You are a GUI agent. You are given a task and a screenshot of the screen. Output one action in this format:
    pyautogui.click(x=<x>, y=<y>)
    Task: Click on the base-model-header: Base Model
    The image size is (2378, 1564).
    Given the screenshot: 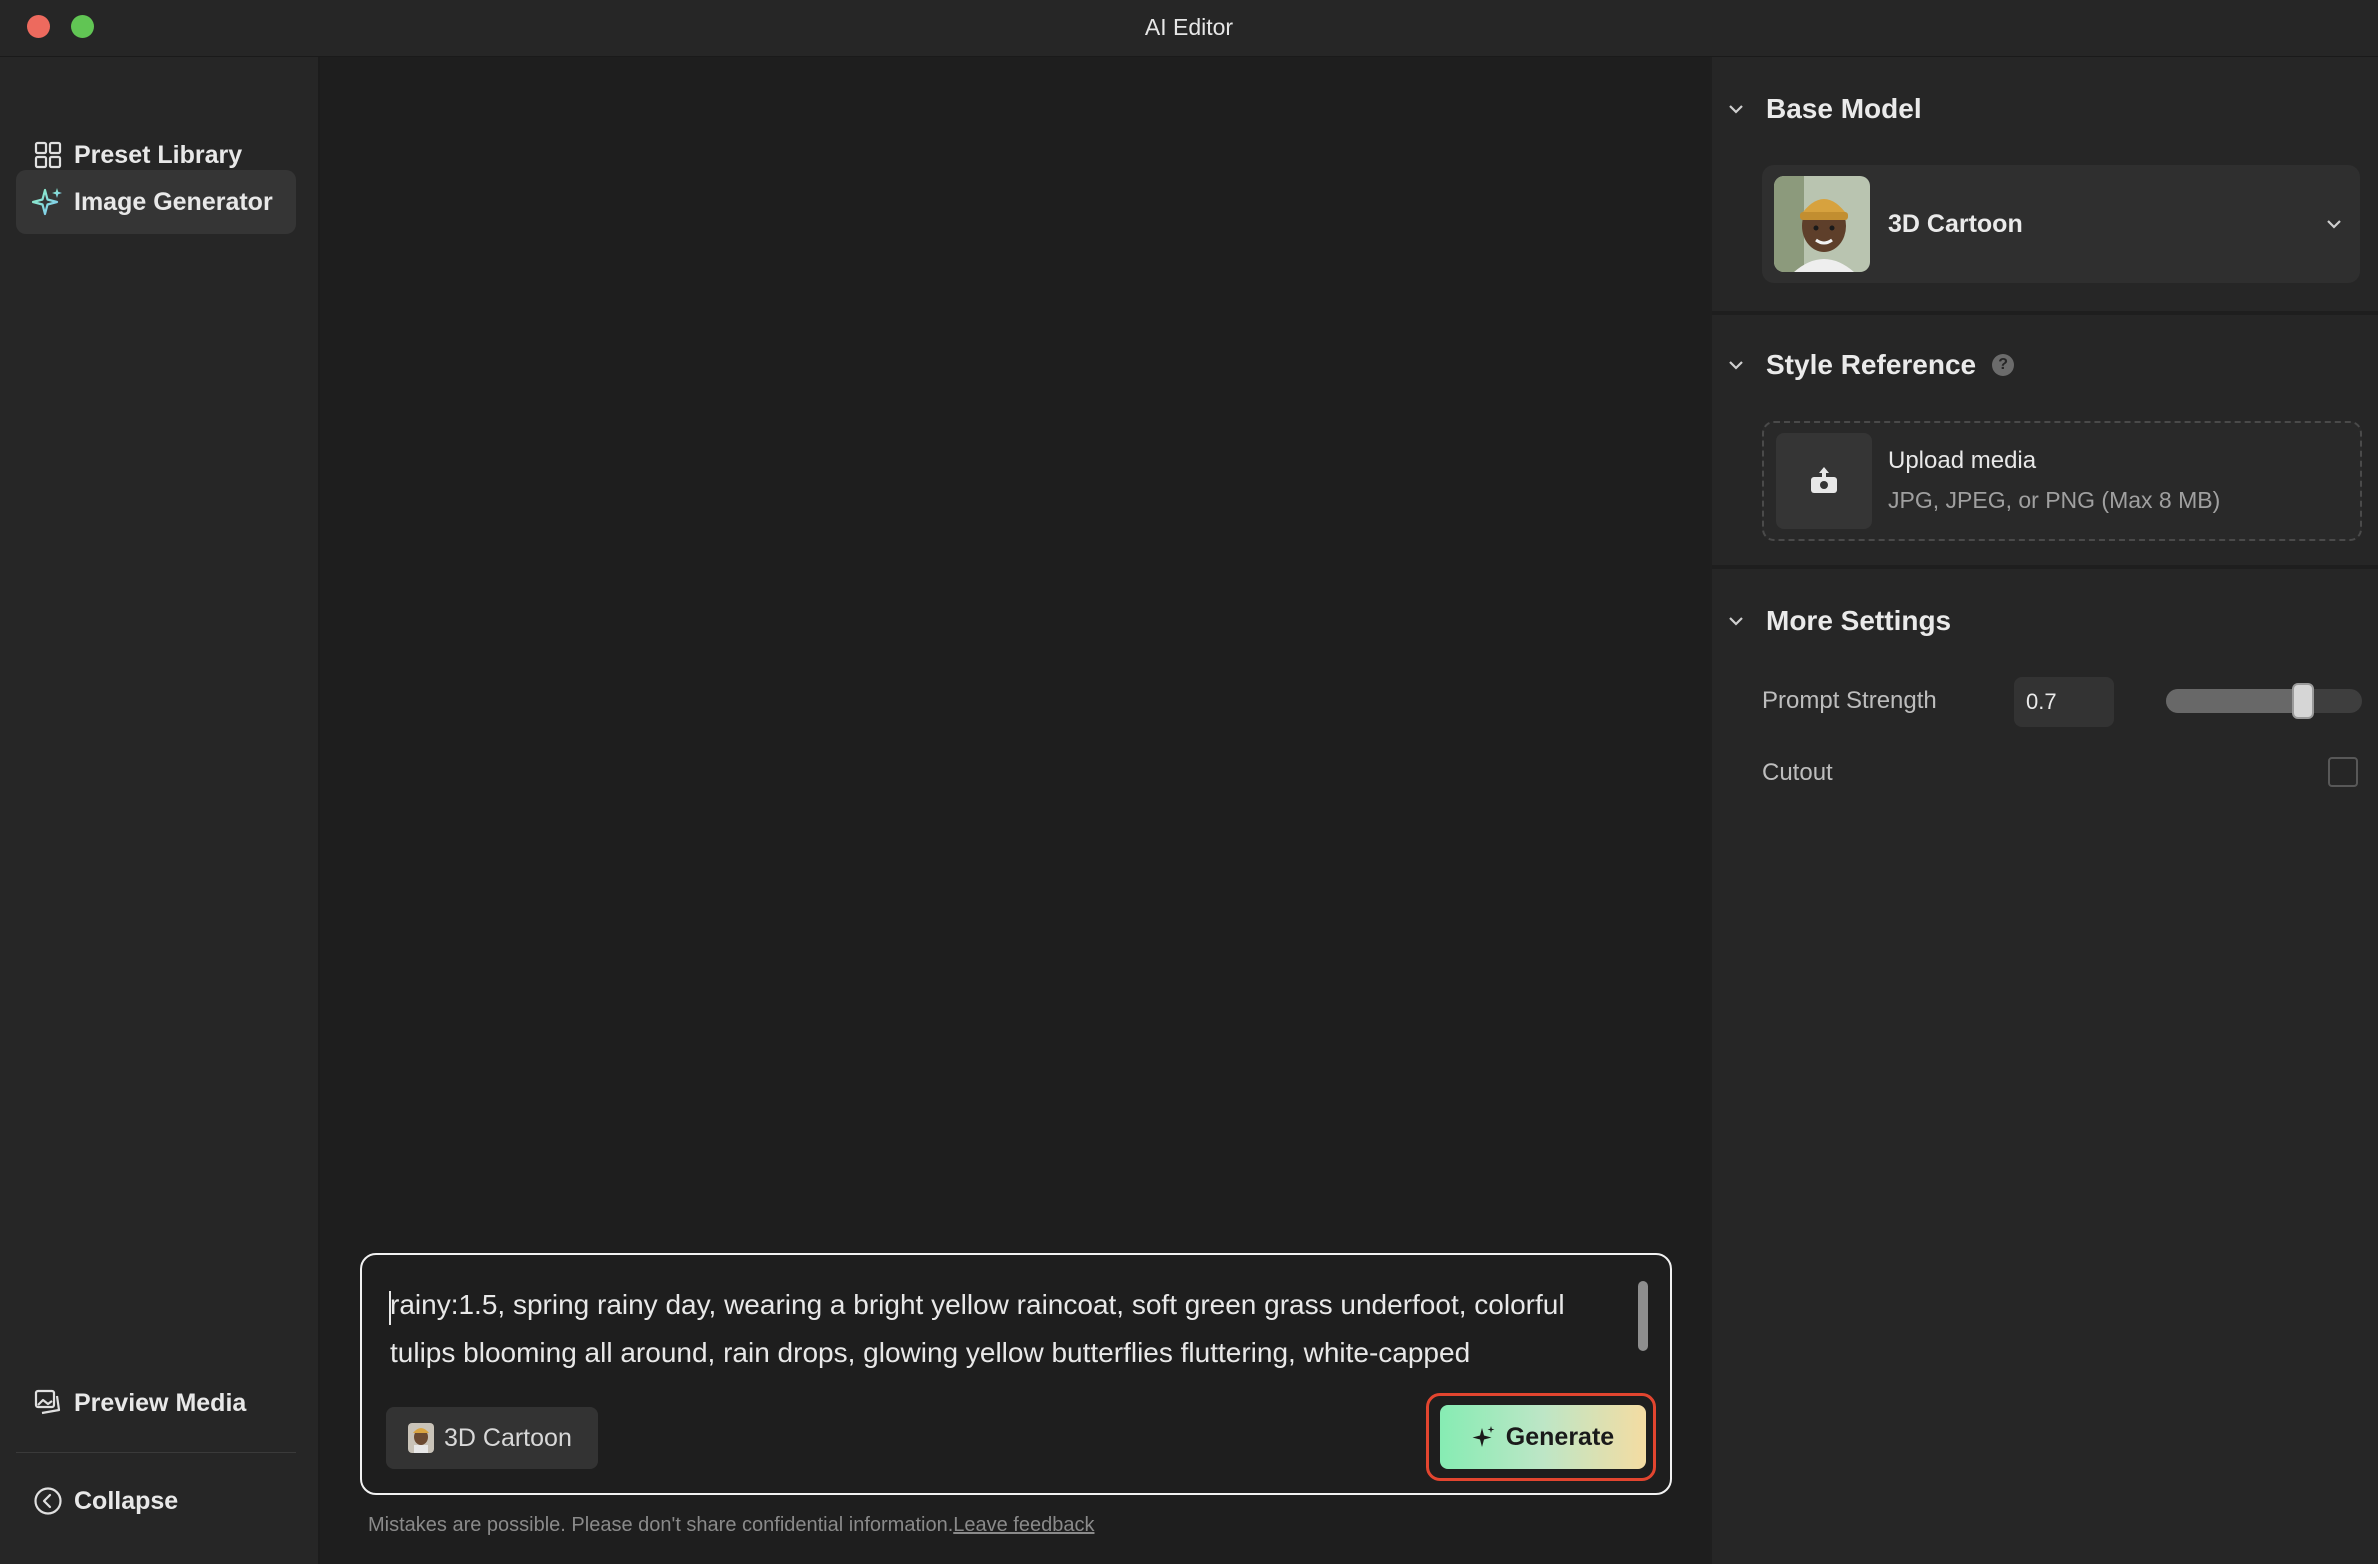 What is the action you would take?
    pyautogui.click(x=1825, y=109)
    